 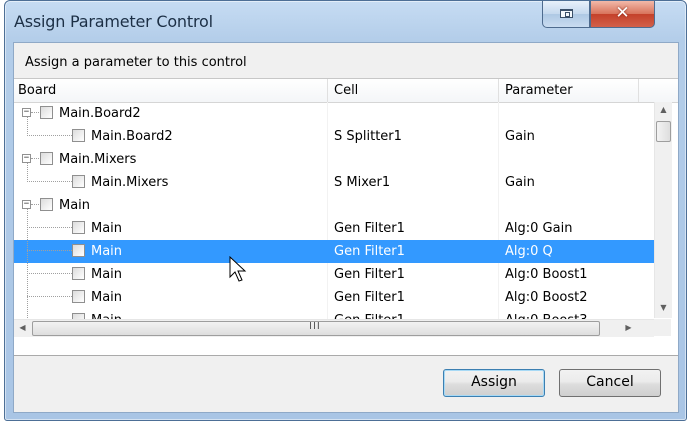 What do you see at coordinates (113, 21) in the screenshot?
I see `window-title: Assign Parameter Control` at bounding box center [113, 21].